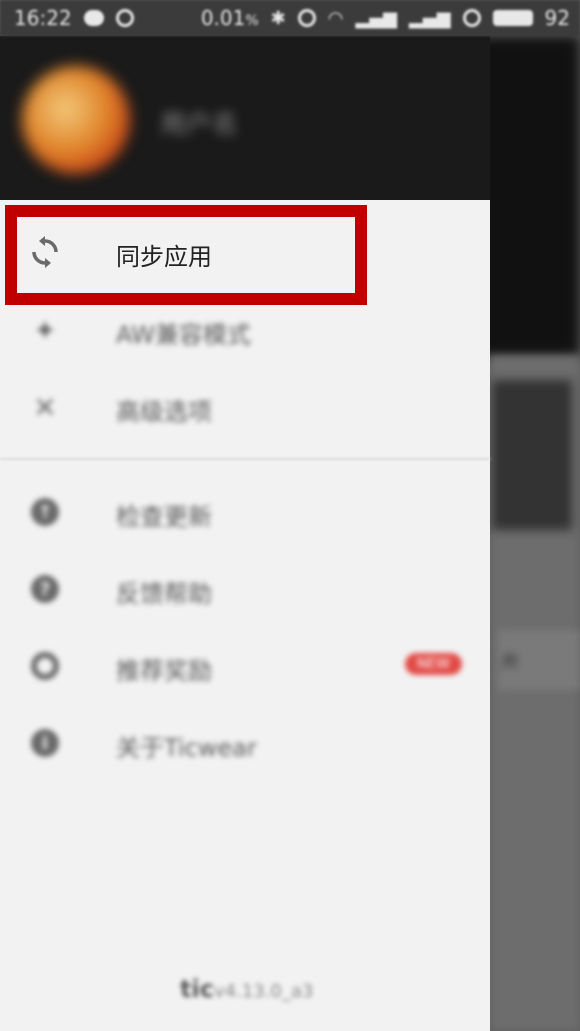 The height and width of the screenshot is (1031, 580). What do you see at coordinates (164, 517) in the screenshot?
I see `menu-item-label: 检查更新` at bounding box center [164, 517].